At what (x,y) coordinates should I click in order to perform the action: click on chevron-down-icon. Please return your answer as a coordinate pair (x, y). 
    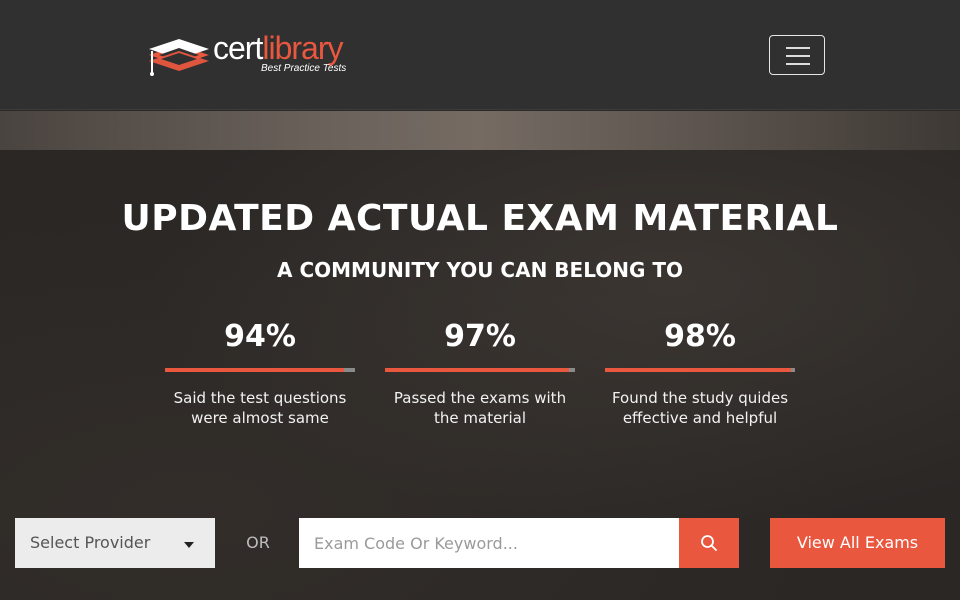
    Looking at the image, I should click on (189, 545).